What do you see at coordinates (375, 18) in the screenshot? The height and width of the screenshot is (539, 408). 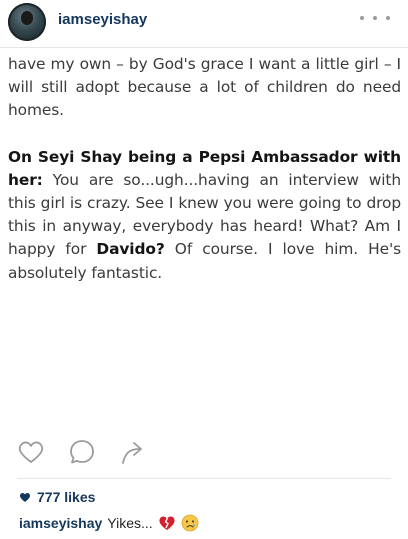 I see `more-options-icon` at bounding box center [375, 18].